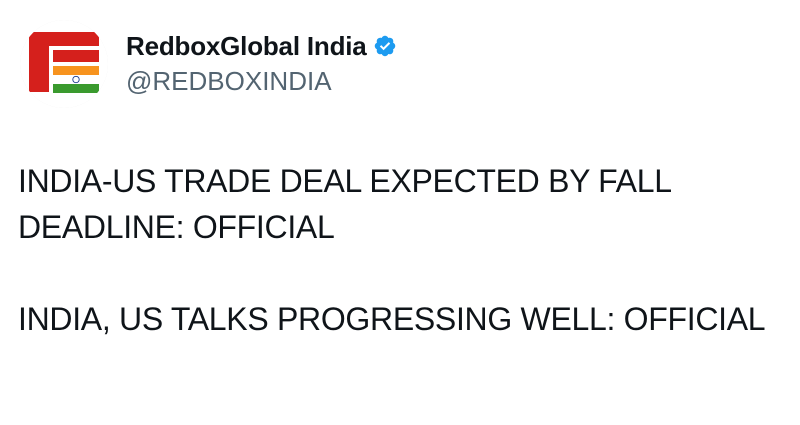 This screenshot has height=425, width=800. Describe the element at coordinates (246, 46) in the screenshot. I see `display-name: RedboxGlobal India` at that location.